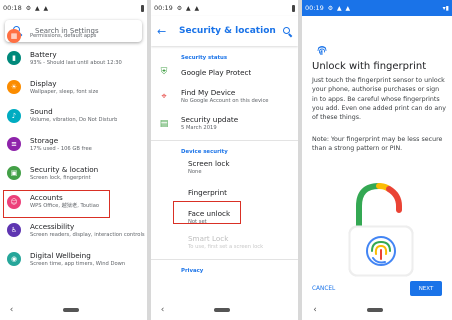 The image size is (452, 320). What do you see at coordinates (164, 31) in the screenshot?
I see `back-arrow-icon: ←` at bounding box center [164, 31].